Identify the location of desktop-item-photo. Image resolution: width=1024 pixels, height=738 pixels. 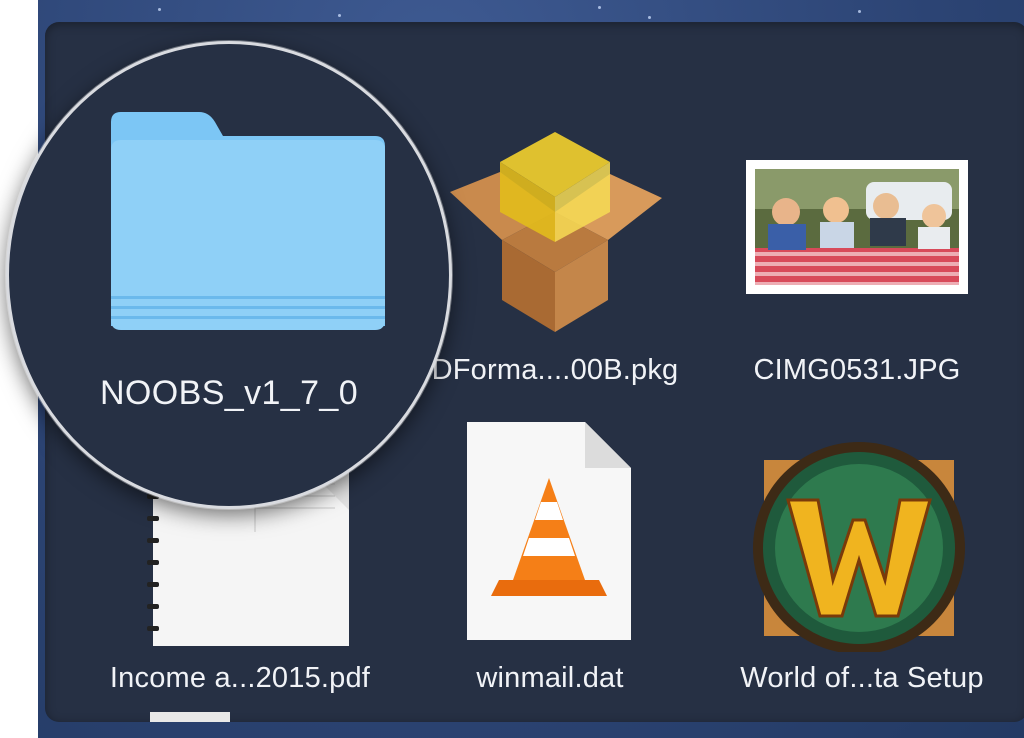
(857, 227).